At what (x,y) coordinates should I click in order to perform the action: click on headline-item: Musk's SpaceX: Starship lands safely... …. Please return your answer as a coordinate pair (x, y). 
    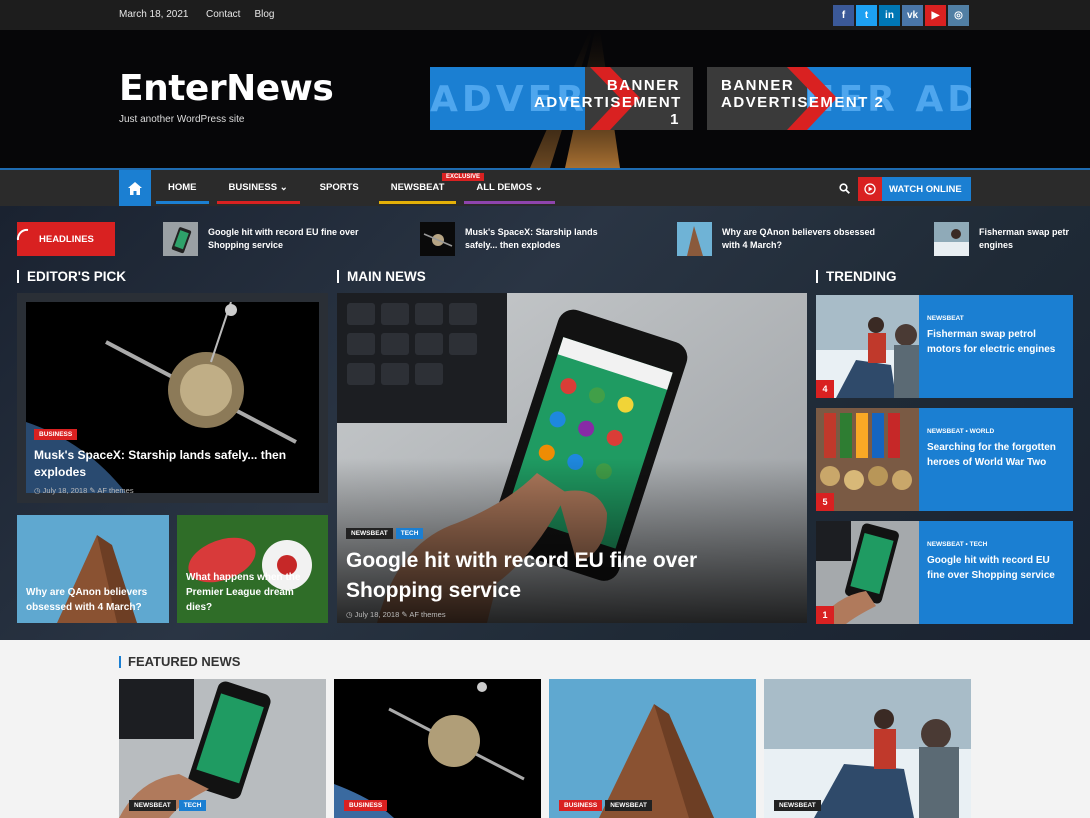
    Looking at the image, I should click on (522, 239).